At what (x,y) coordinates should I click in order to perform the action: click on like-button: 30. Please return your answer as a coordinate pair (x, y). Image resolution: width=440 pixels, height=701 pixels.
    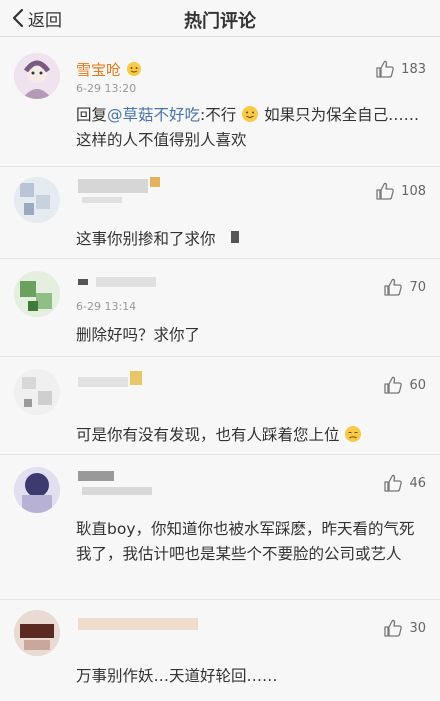
    Looking at the image, I should click on (404, 628).